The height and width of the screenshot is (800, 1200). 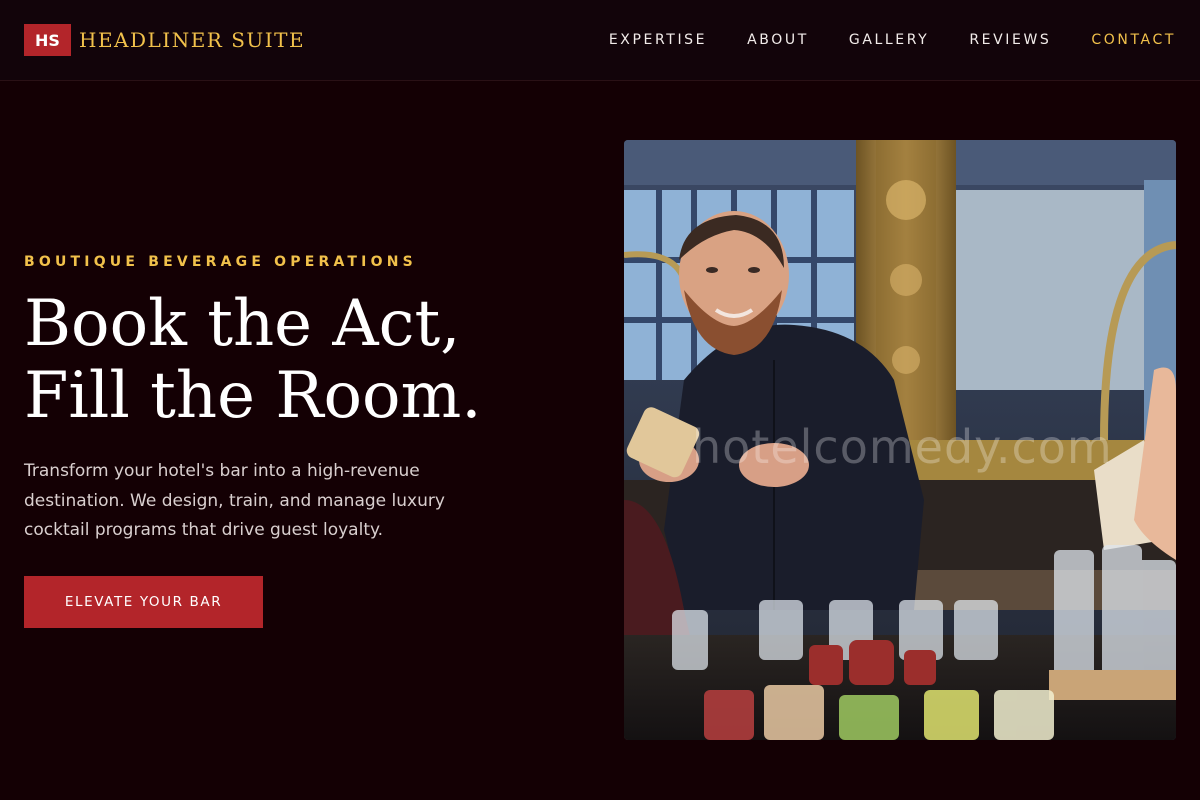 What do you see at coordinates (253, 396) in the screenshot?
I see `headline-line-2: Fill the Room.` at bounding box center [253, 396].